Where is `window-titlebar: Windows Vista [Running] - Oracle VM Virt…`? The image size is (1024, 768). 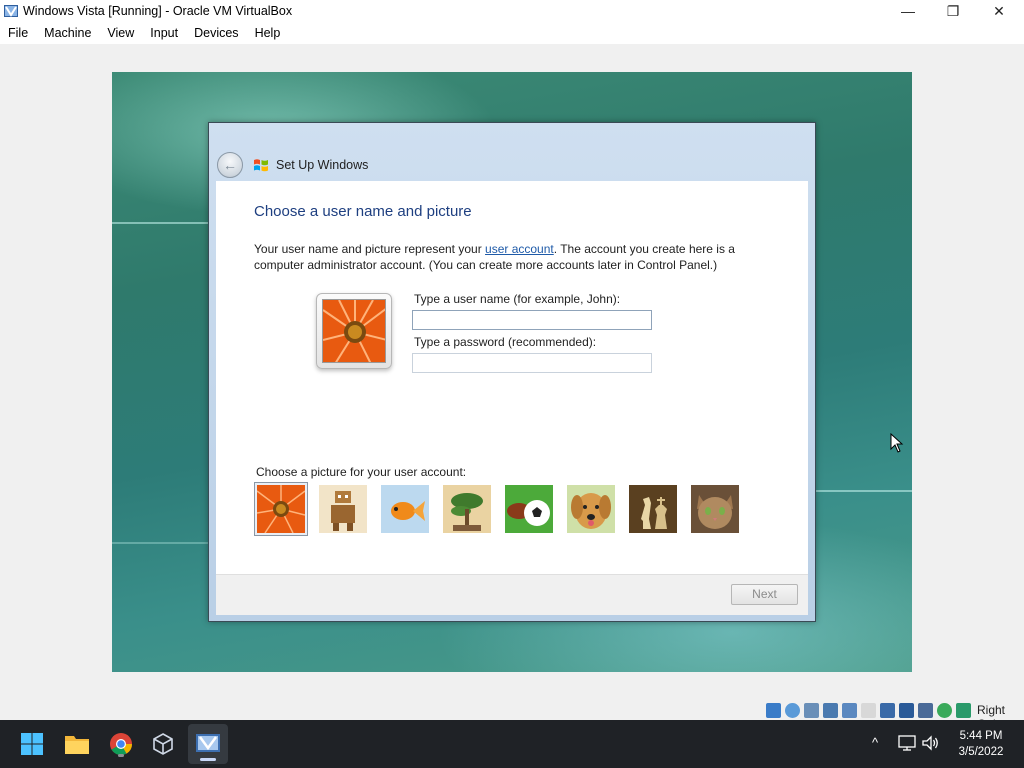 window-titlebar: Windows Vista [Running] - Oracle VM Virt… is located at coordinates (512, 11).